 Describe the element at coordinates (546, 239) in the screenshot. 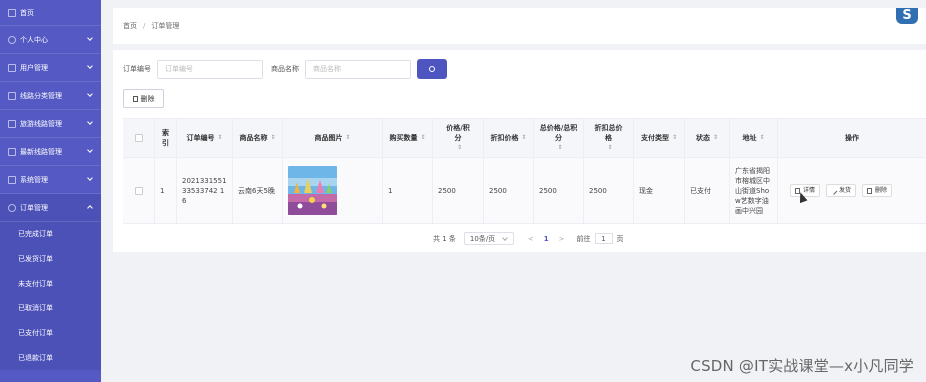

I see `page-number-1: 1` at that location.